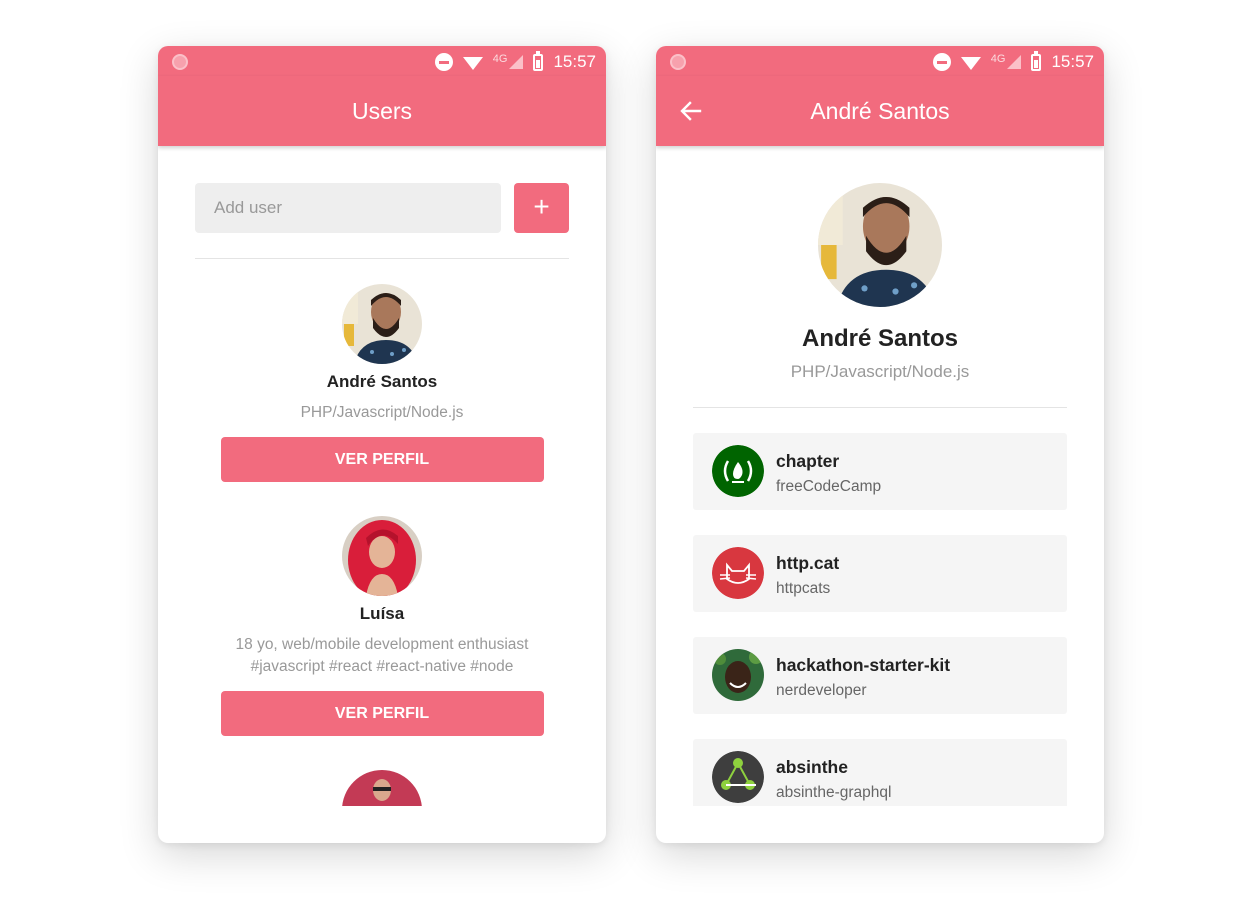 The width and height of the screenshot is (1258, 897). I want to click on add-user-input, so click(348, 208).